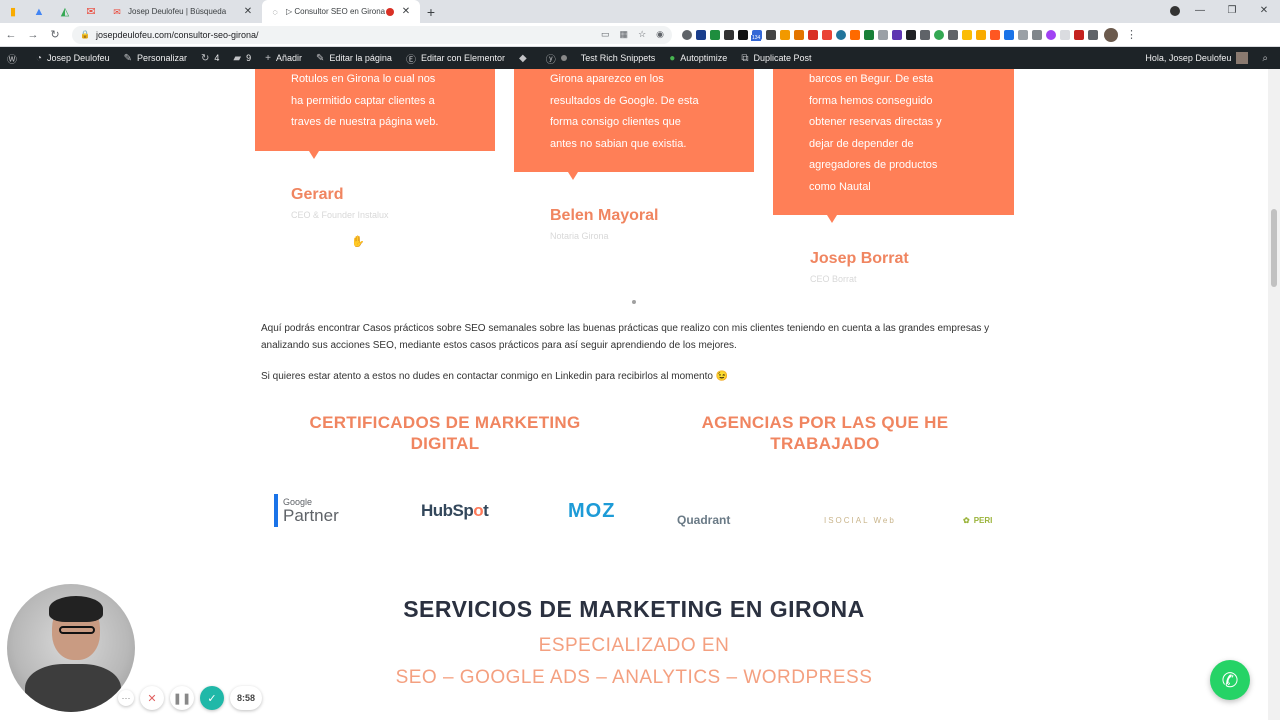 The height and width of the screenshot is (720, 1280). I want to click on recording-timer: 8:58, so click(246, 698).